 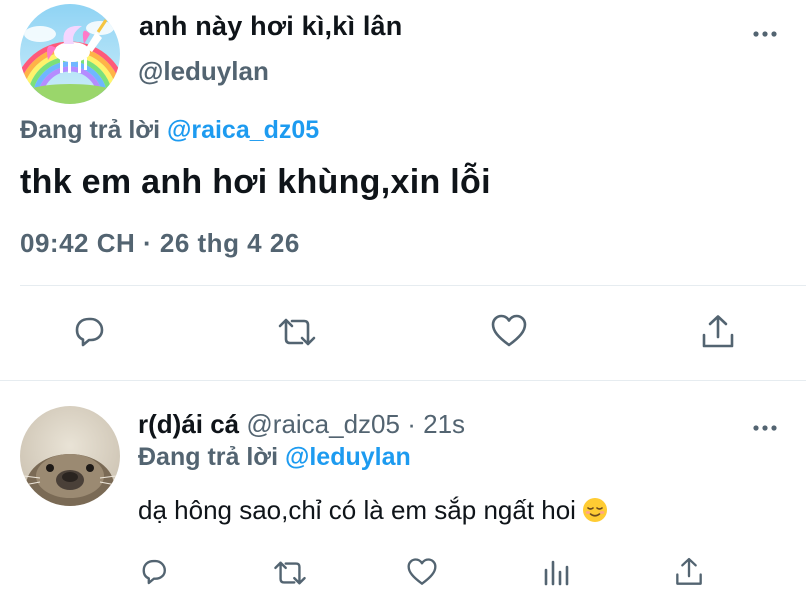 I want to click on otter-avatar-image, so click(x=70, y=456).